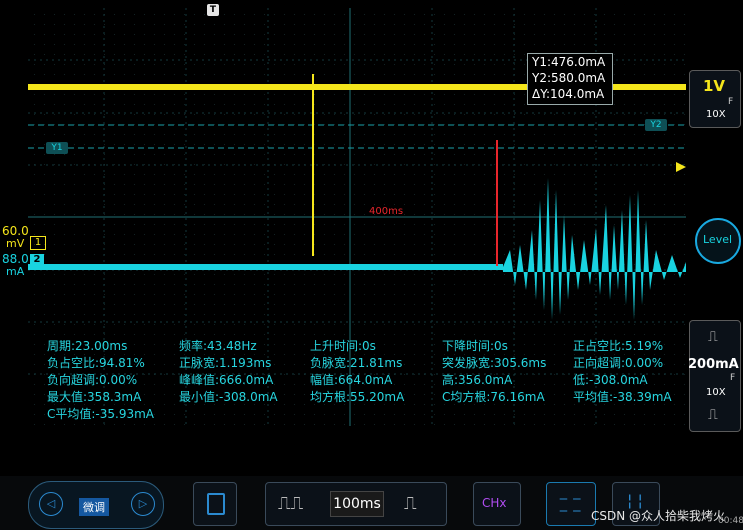 This screenshot has width=743, height=530. I want to click on save-icon, so click(216, 504).